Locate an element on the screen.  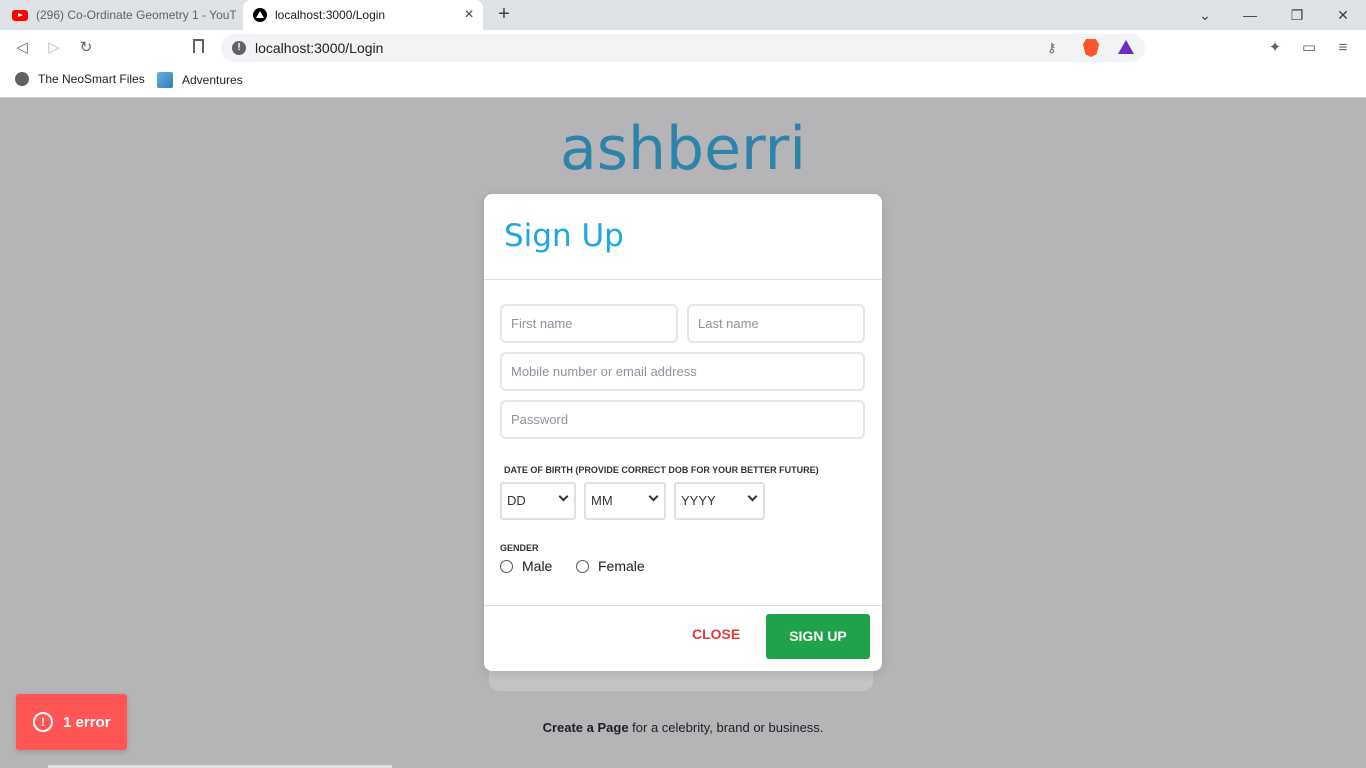
male-radio is located at coordinates (506, 566).